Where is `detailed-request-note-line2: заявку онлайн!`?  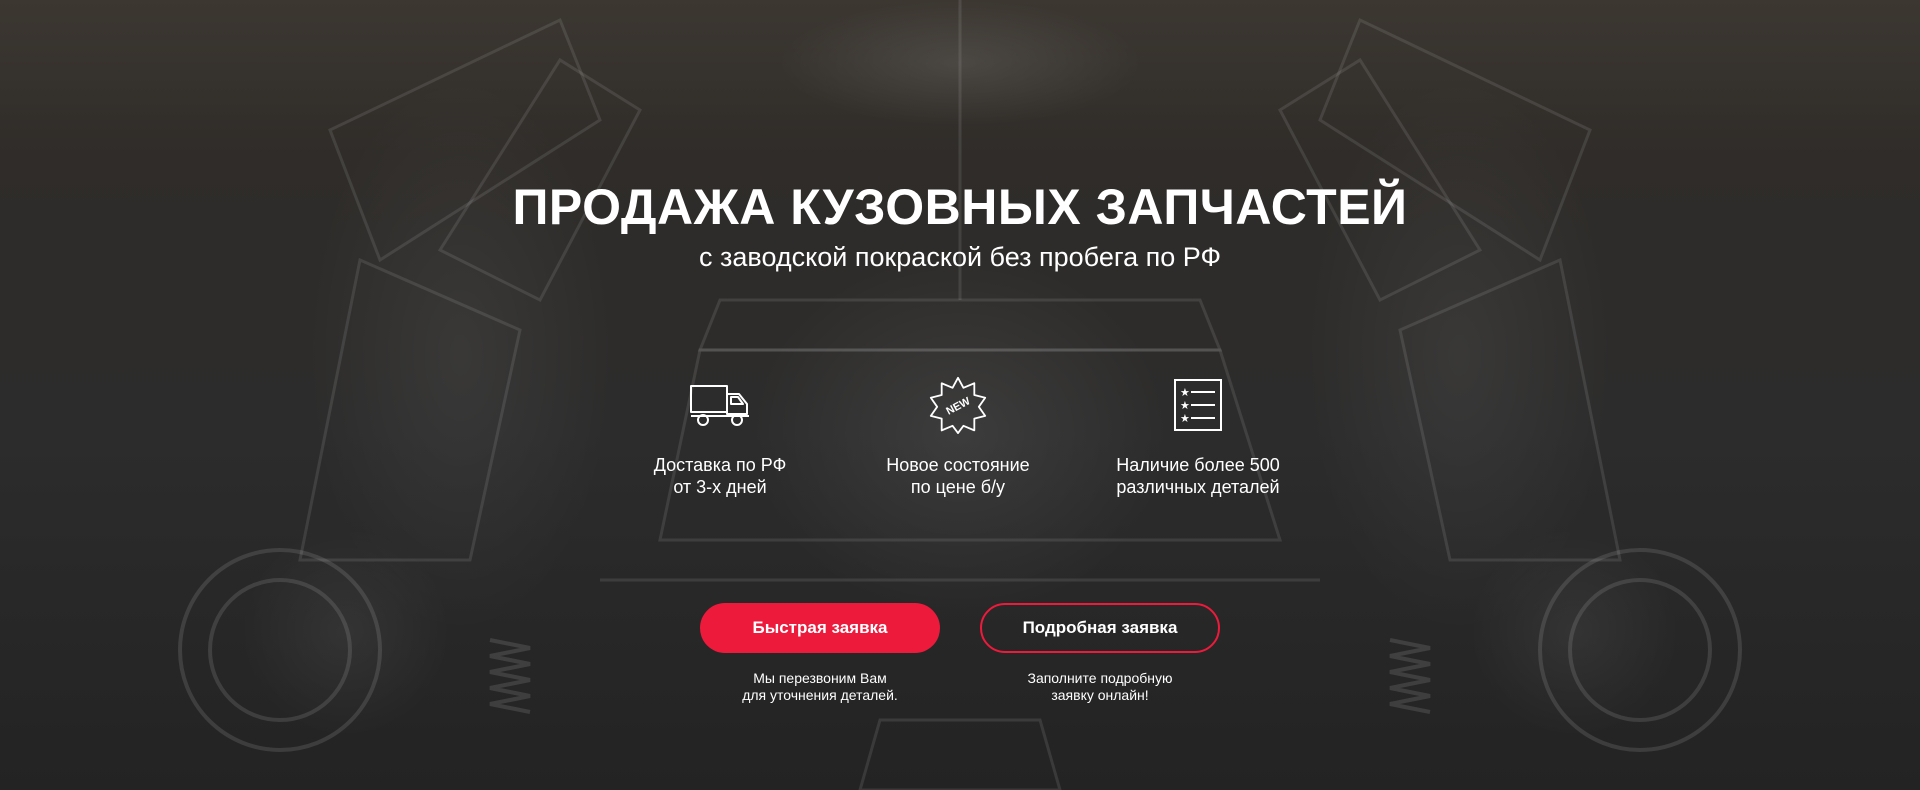 detailed-request-note-line2: заявку онлайн! is located at coordinates (1100, 695).